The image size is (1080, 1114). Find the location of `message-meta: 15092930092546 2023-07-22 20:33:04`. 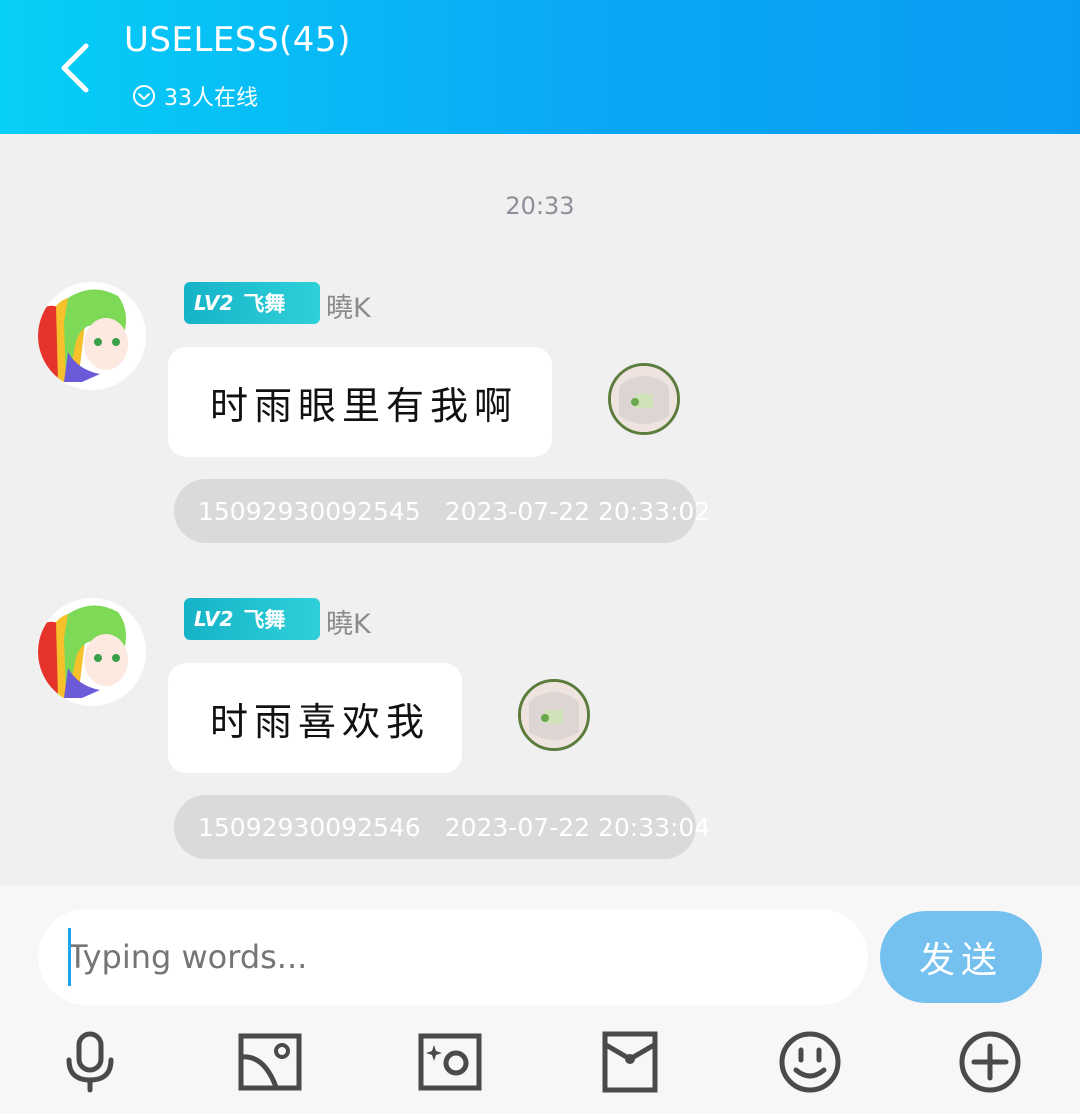

message-meta: 15092930092546 2023-07-22 20:33:04 is located at coordinates (442, 827).